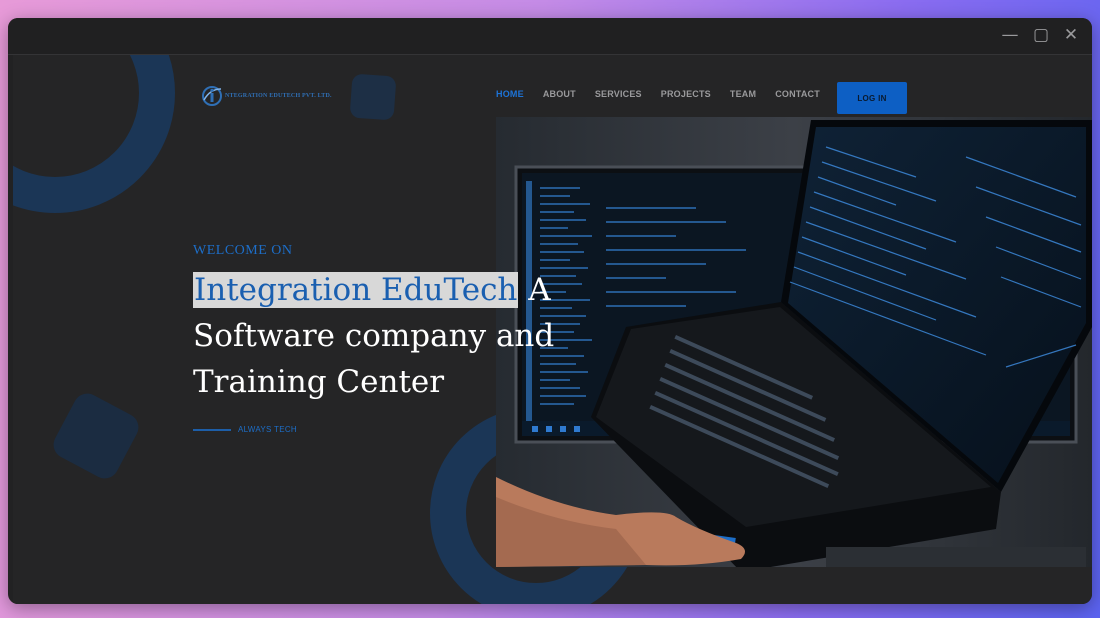  What do you see at coordinates (96, 436) in the screenshot?
I see `decor-square-left` at bounding box center [96, 436].